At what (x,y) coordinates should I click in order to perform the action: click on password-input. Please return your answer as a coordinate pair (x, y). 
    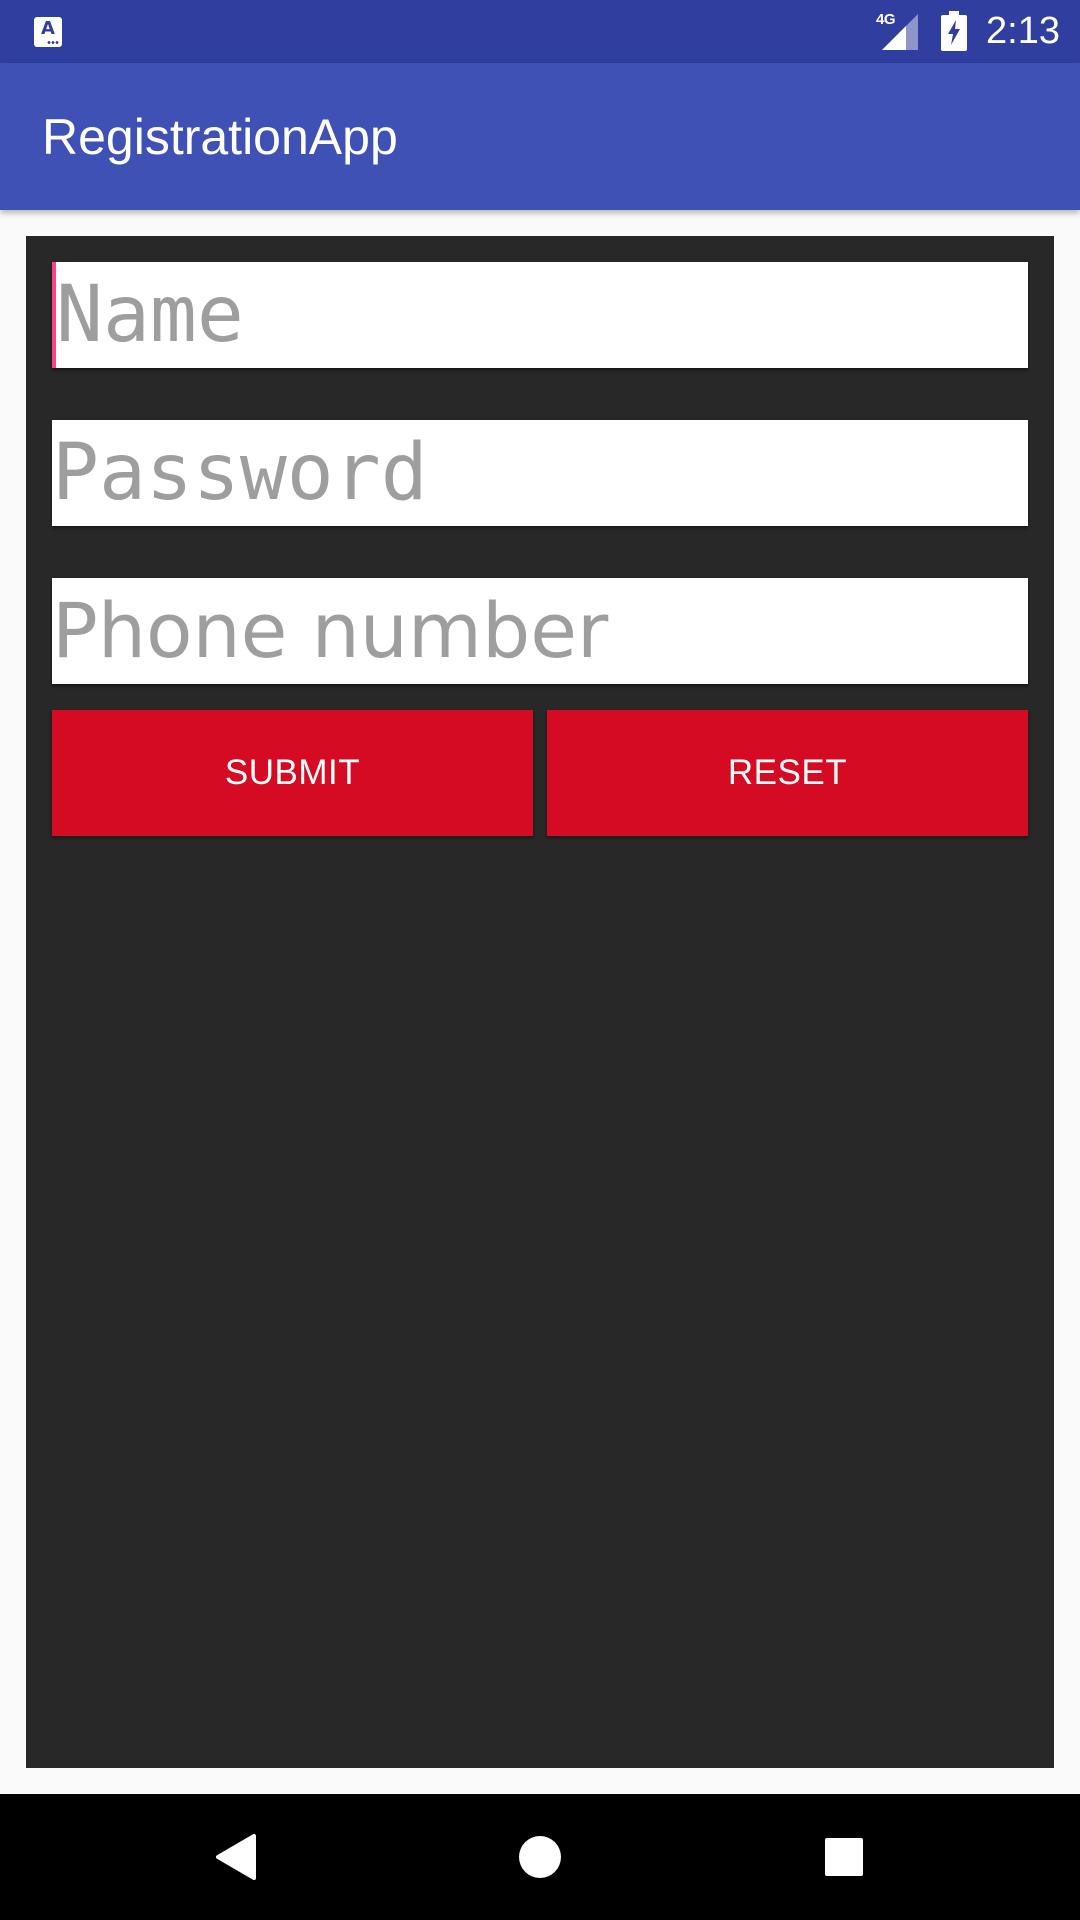
    Looking at the image, I should click on (540, 473).